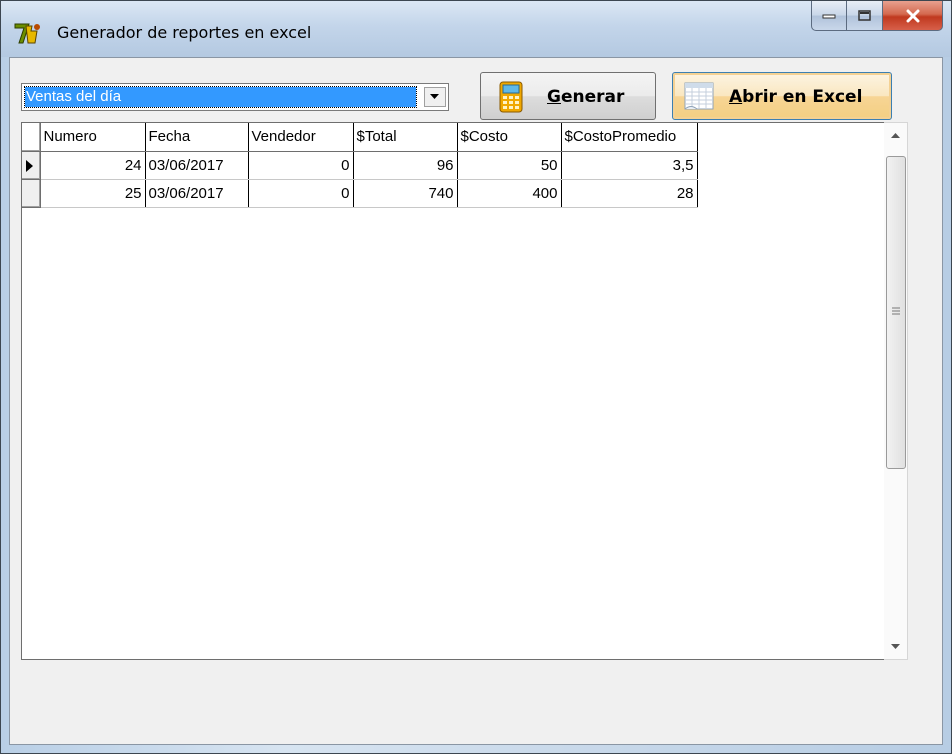 The height and width of the screenshot is (754, 952). Describe the element at coordinates (629, 165) in the screenshot. I see `cell-costo-promedio: 3,5` at that location.